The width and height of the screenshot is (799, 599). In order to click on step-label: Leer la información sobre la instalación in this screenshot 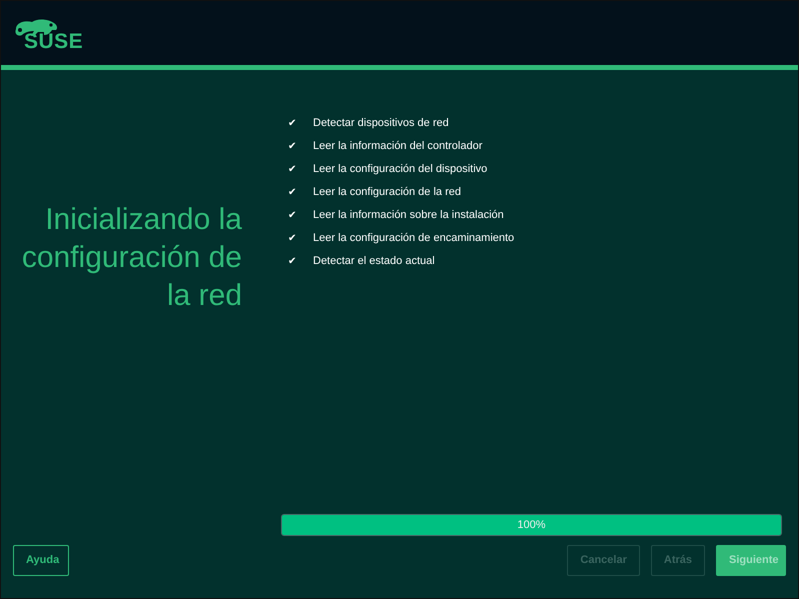, I will do `click(408, 216)`.